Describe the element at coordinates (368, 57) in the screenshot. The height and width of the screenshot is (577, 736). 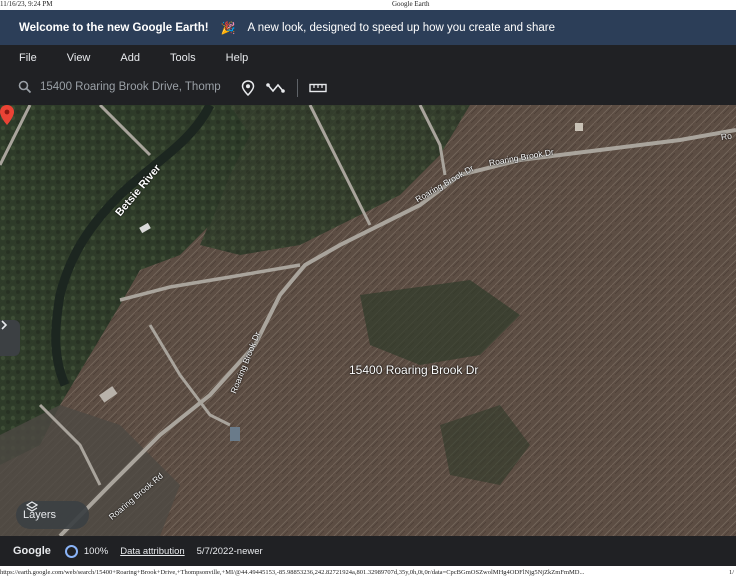
I see `menu-bar: File View Add Tools Help` at that location.